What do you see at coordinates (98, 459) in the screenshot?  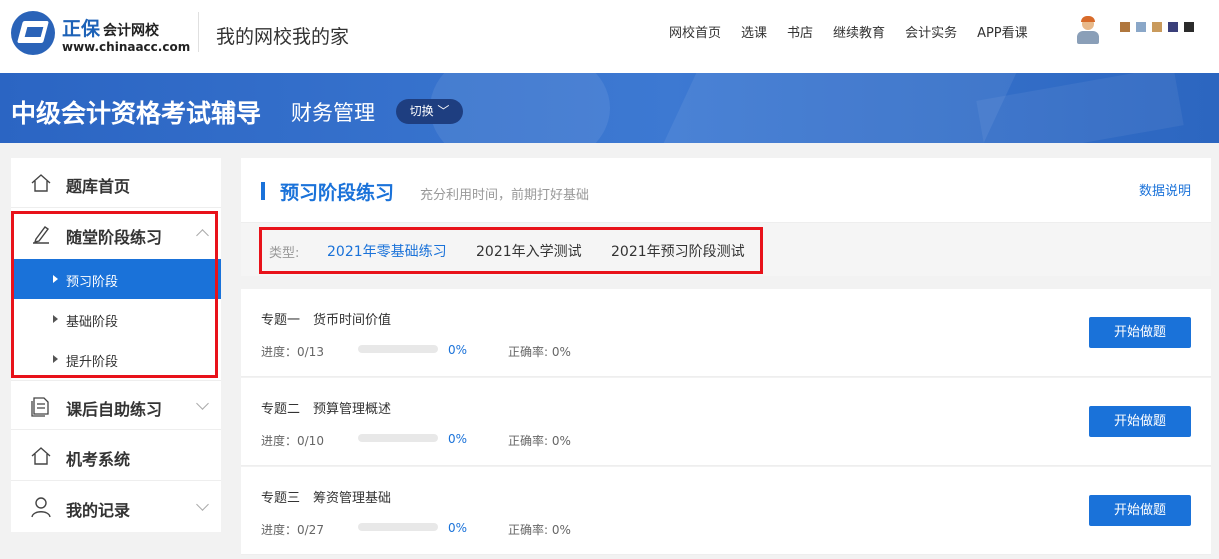 I see `sidebar-item-label: 机考系统` at bounding box center [98, 459].